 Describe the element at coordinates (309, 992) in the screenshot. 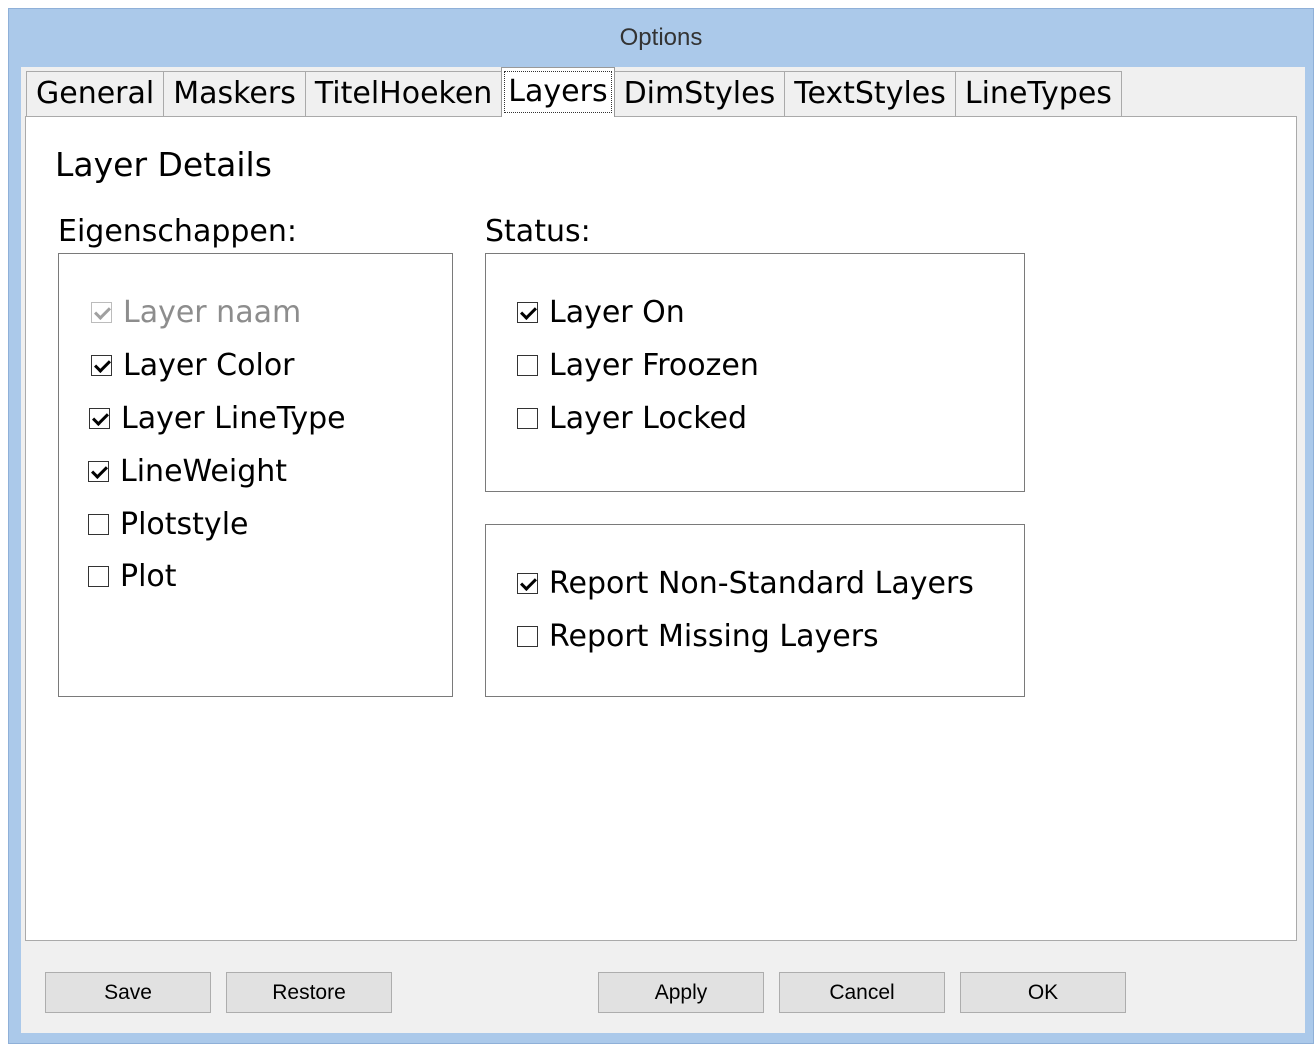

I see `restore-button: Restore` at that location.